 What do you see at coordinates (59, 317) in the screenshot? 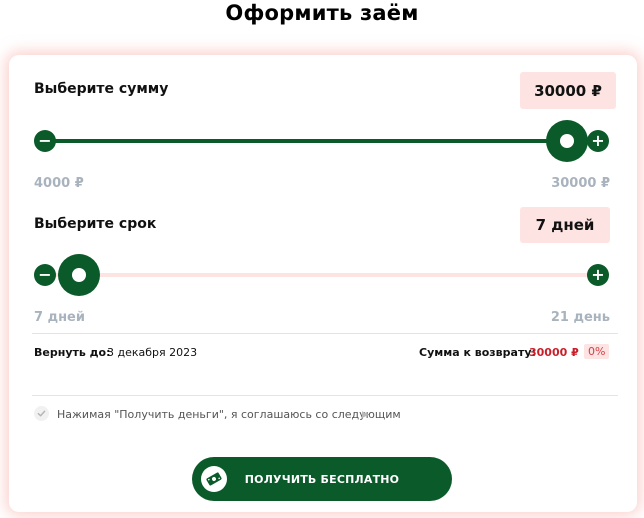
I see `term-min-label: 7 дней` at bounding box center [59, 317].